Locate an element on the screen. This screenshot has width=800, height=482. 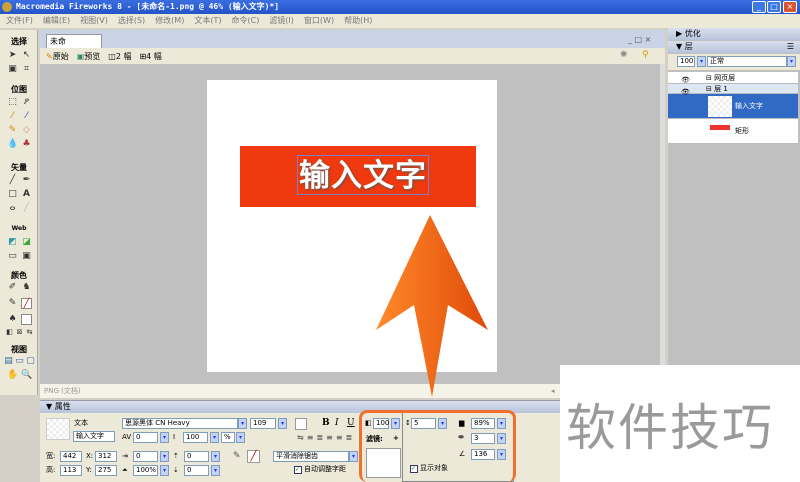
space-before-input: 0 is located at coordinates (196, 456).